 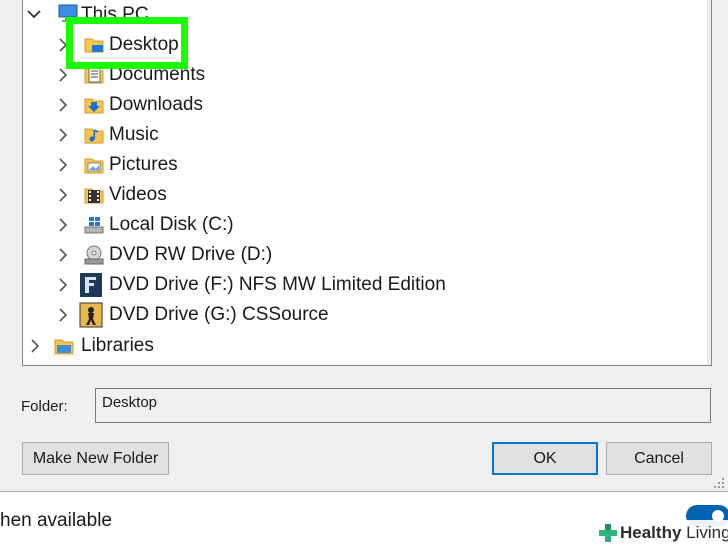 What do you see at coordinates (353, 225) in the screenshot?
I see `tree-item-local-disk-c: Local Disk (C:)` at bounding box center [353, 225].